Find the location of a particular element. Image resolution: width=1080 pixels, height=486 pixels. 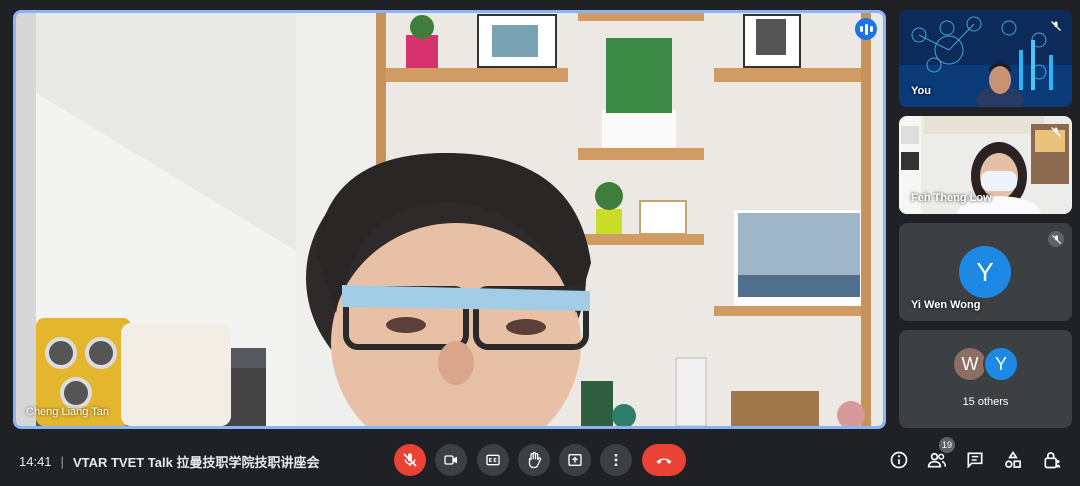

info-icon is located at coordinates (899, 460).